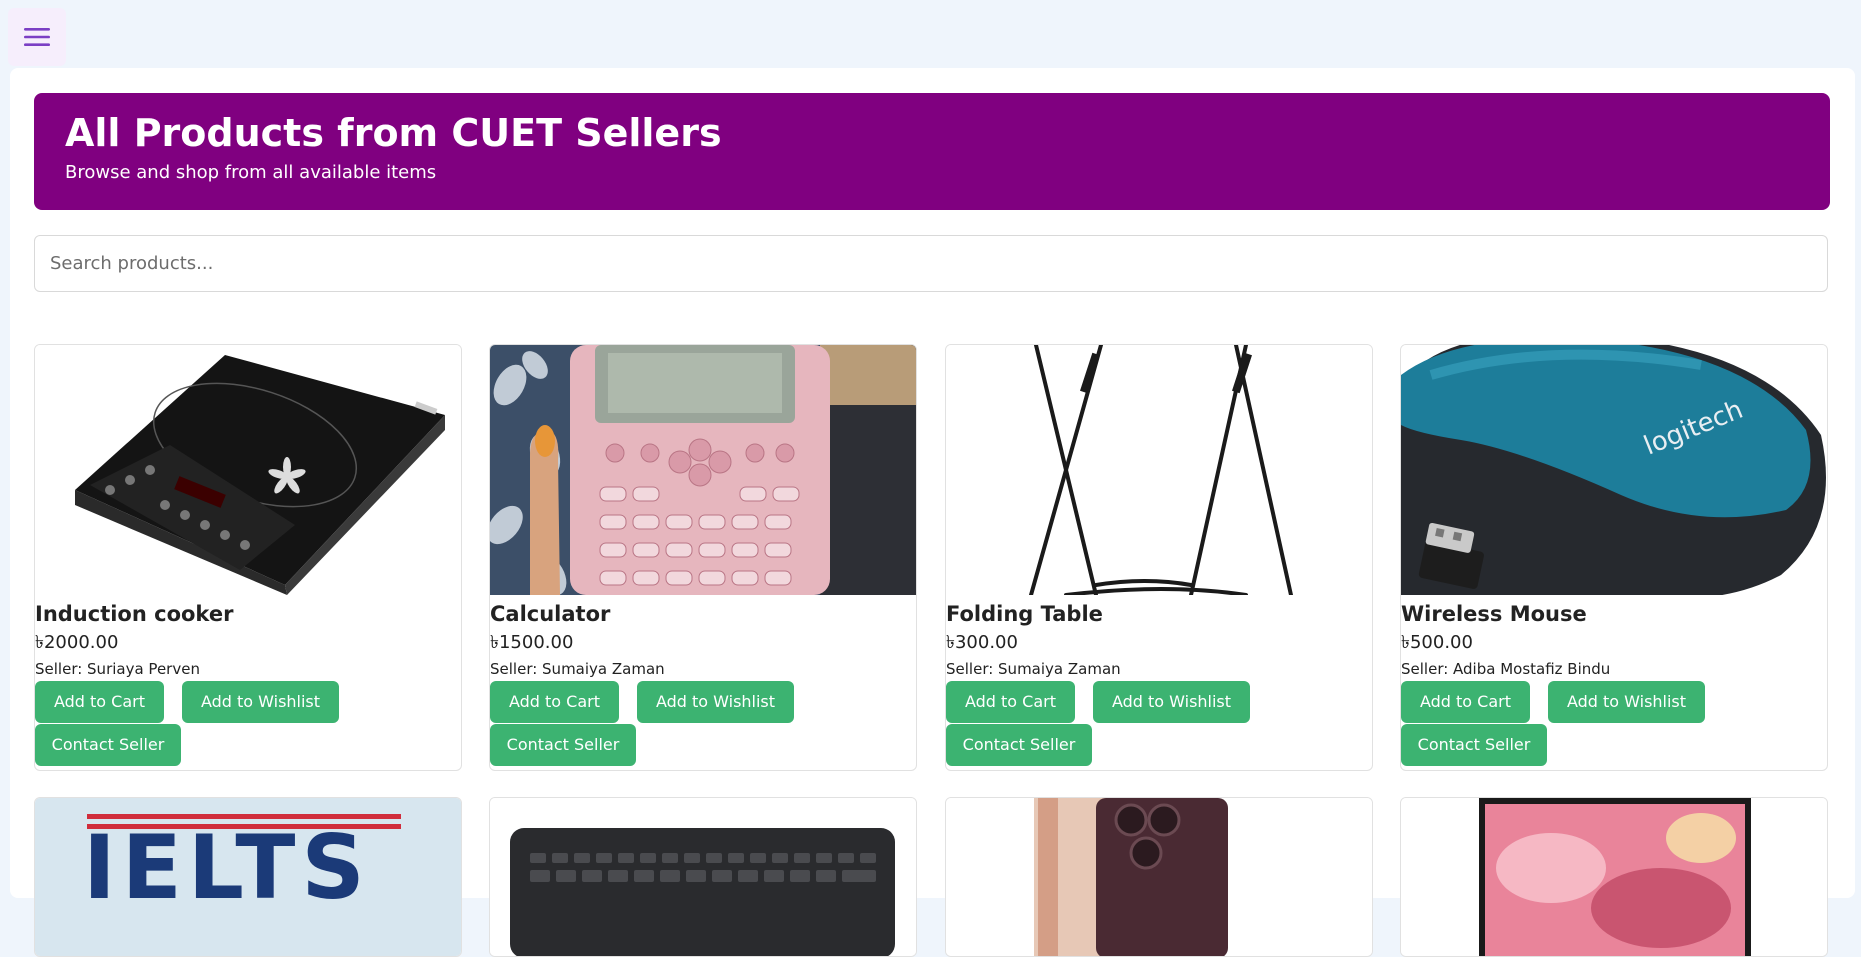 The image size is (1861, 957). I want to click on product-image-induction-cooker, so click(248, 470).